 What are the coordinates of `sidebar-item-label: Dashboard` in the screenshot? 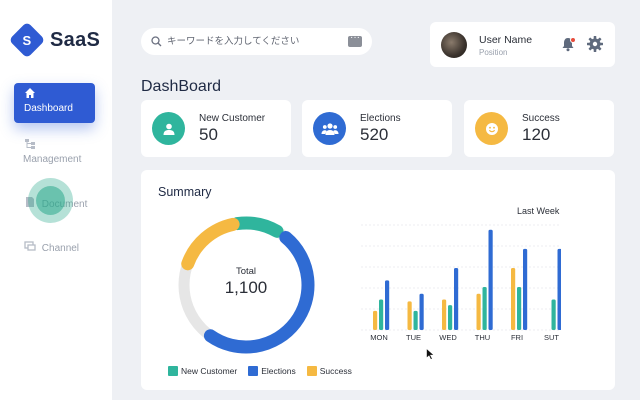 It's located at (48, 108).